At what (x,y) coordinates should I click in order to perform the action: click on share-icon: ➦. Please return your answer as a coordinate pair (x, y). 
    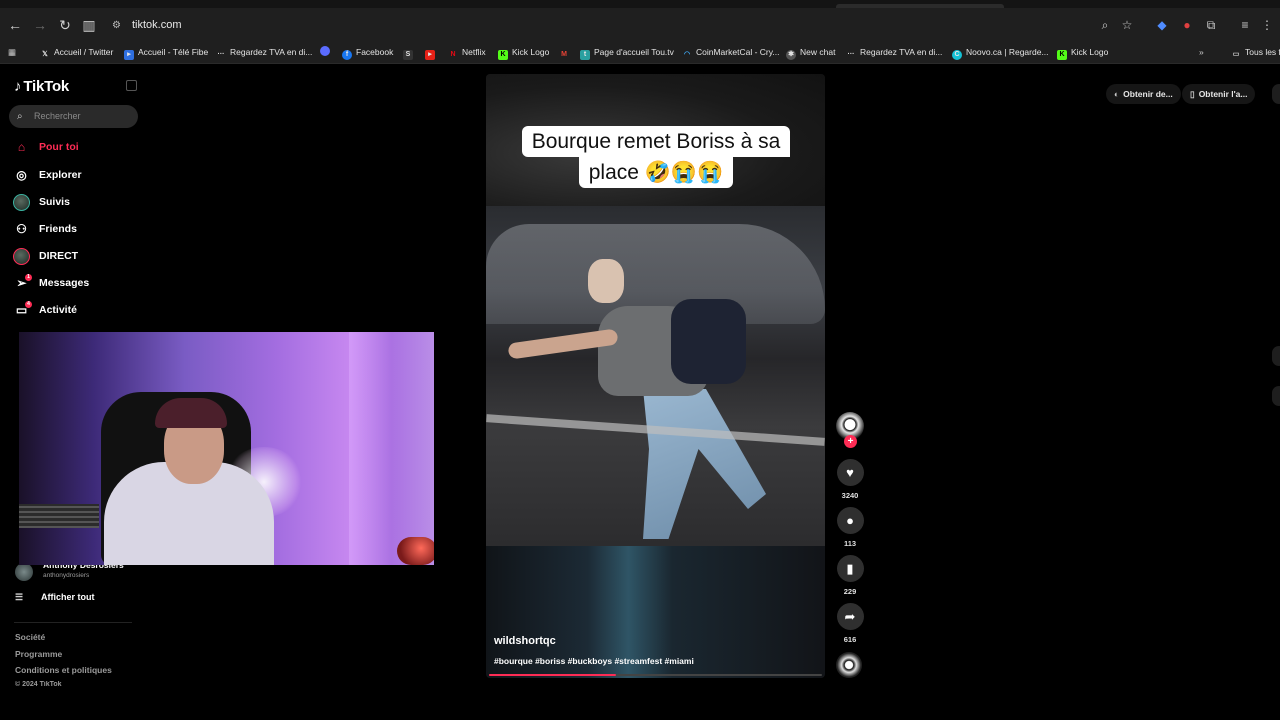
    Looking at the image, I should click on (850, 616).